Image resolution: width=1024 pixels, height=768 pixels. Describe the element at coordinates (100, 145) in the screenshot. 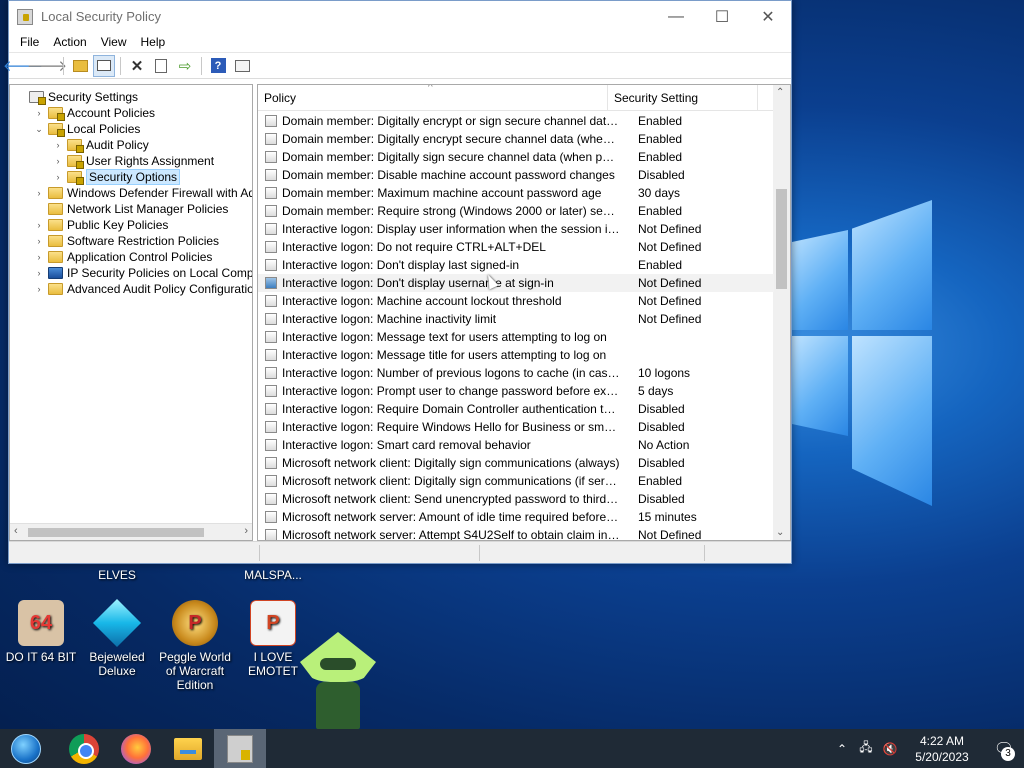

I see `tree-item: › Audit Policy` at that location.